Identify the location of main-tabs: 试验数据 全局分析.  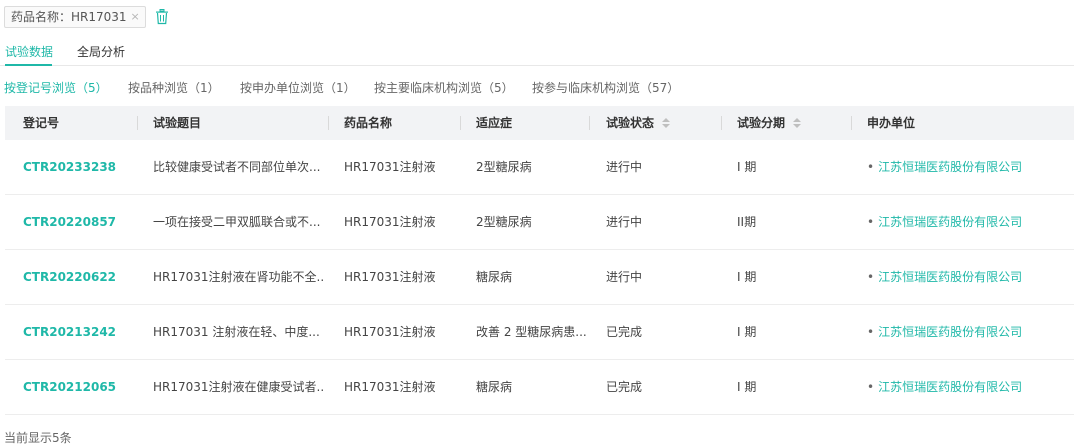
(537, 51).